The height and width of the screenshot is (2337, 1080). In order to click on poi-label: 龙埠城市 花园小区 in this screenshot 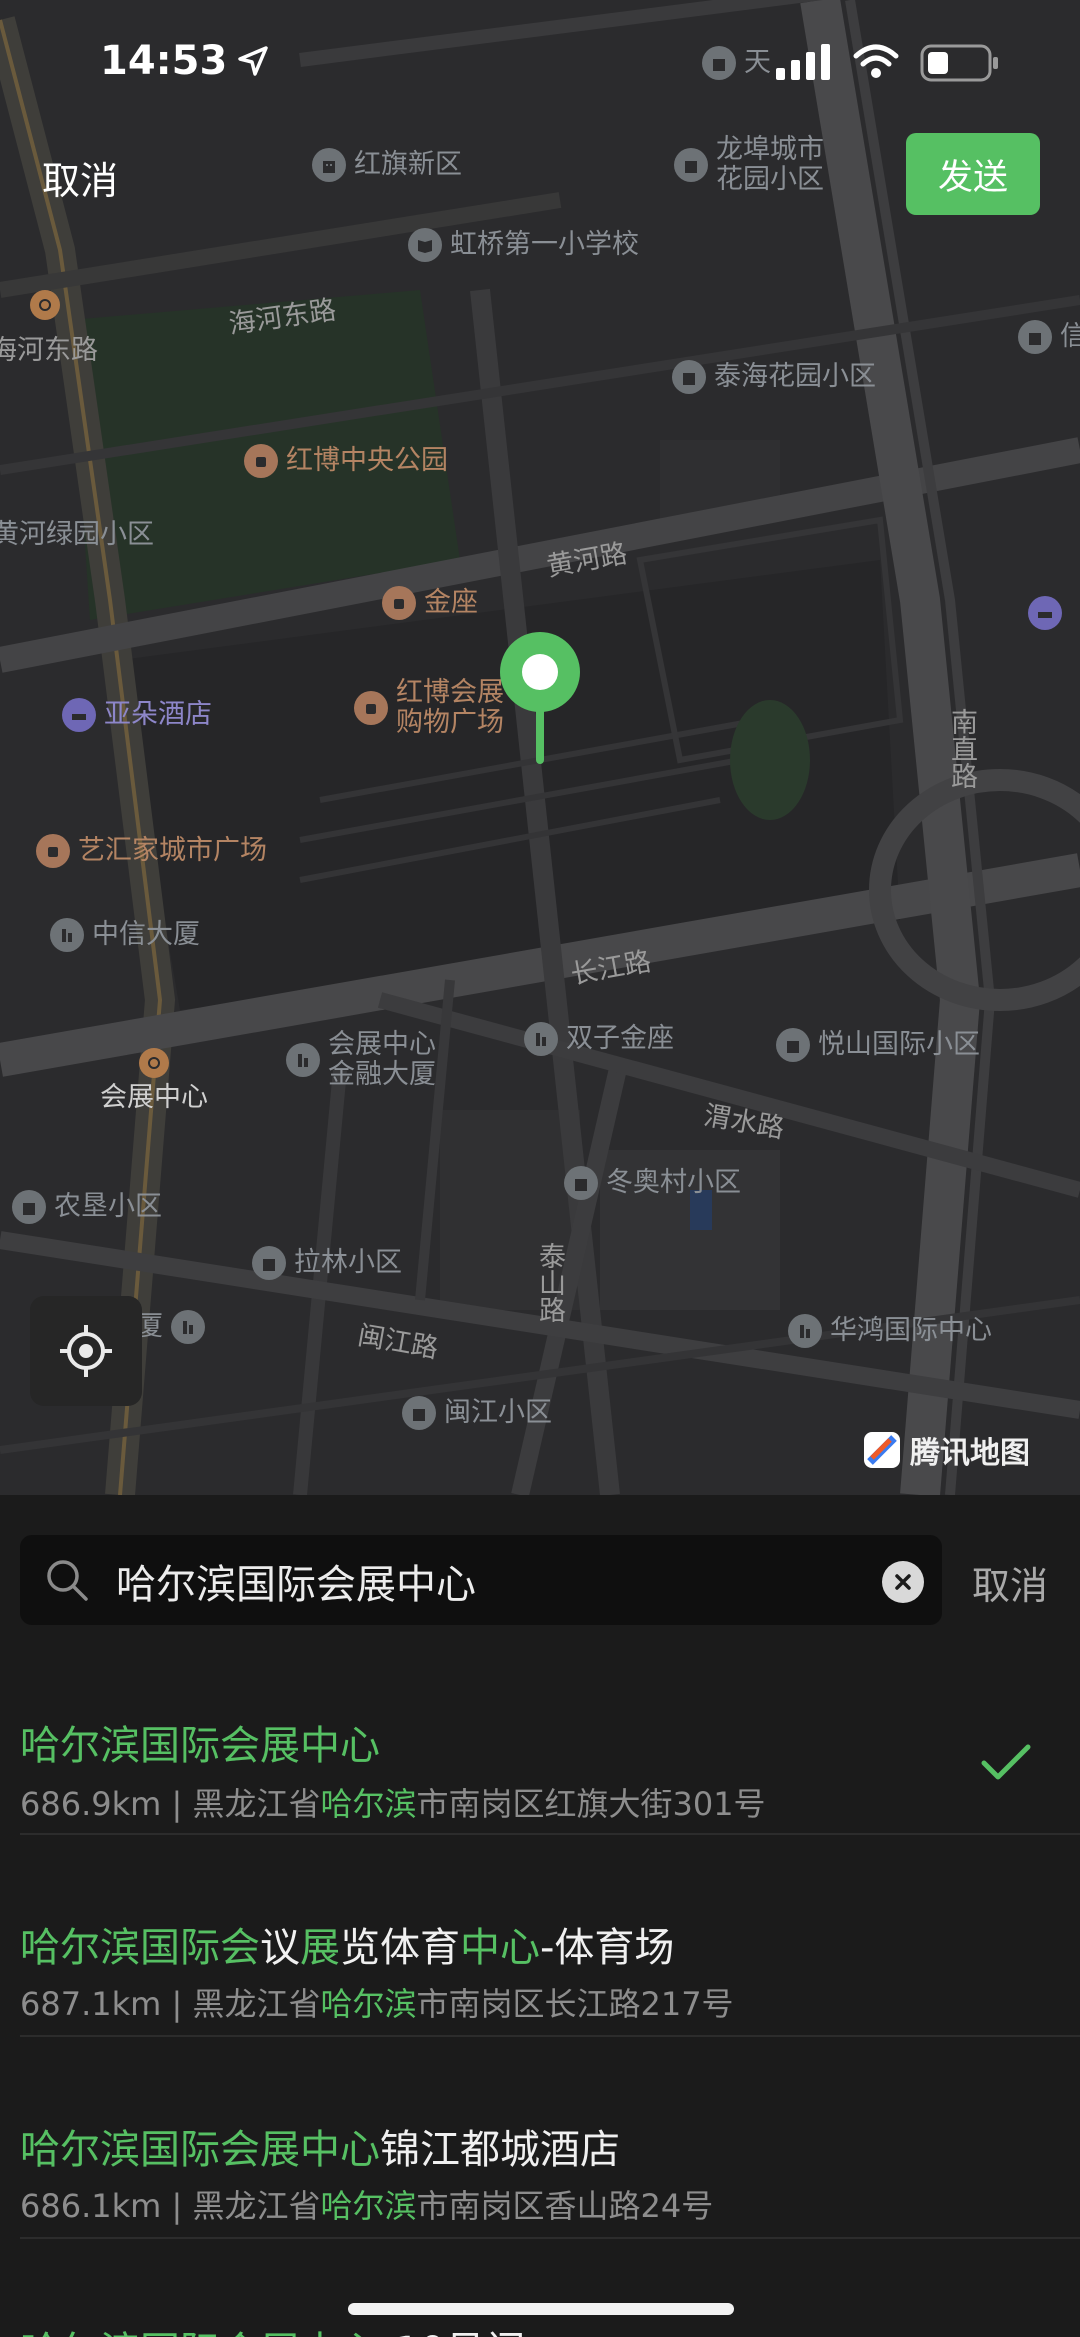, I will do `click(770, 164)`.